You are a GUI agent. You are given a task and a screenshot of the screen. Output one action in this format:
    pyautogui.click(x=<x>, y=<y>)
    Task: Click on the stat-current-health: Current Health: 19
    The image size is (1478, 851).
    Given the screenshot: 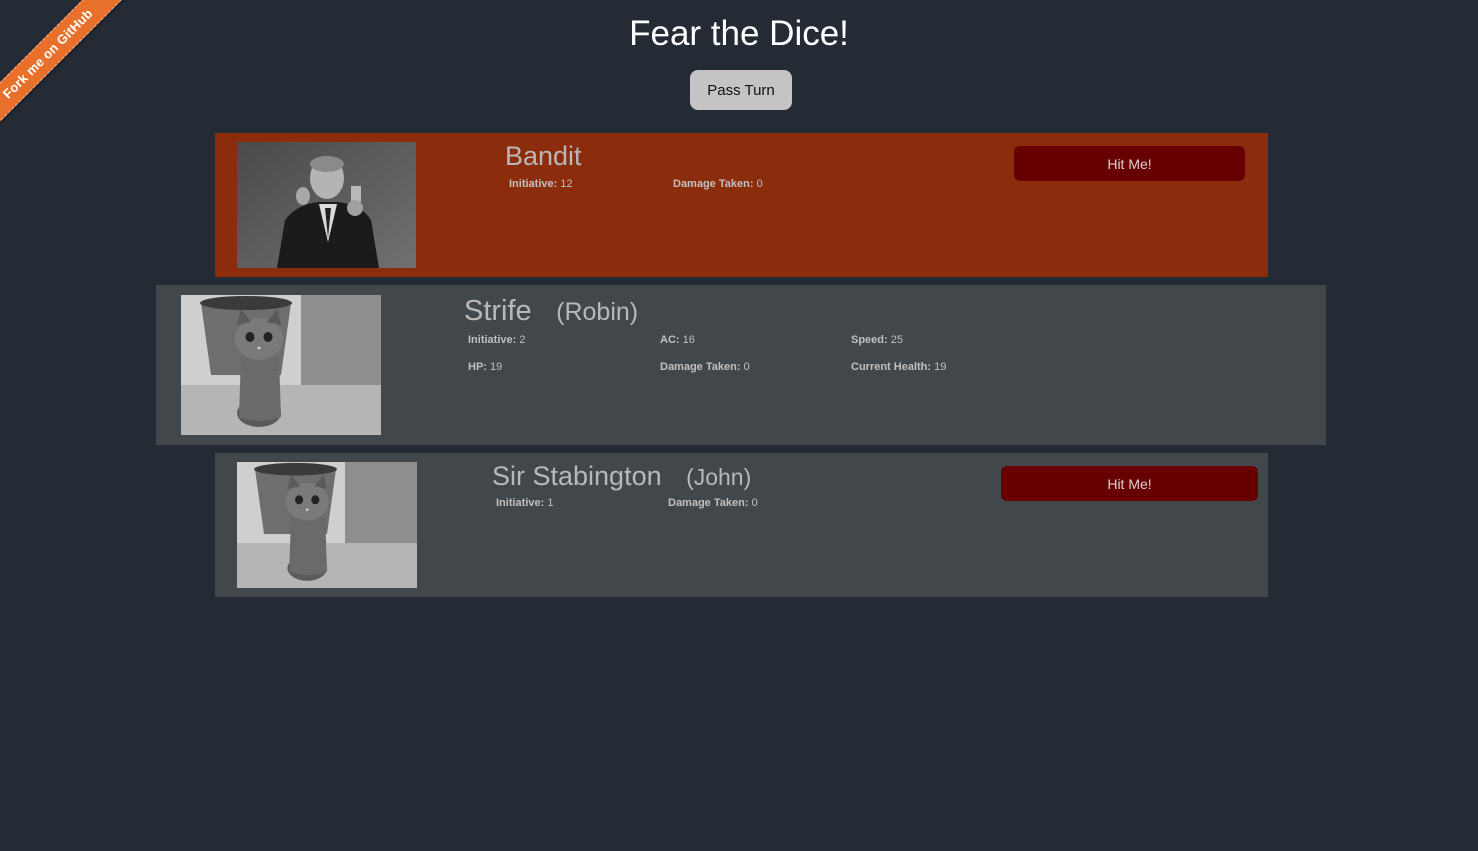 What is the action you would take?
    pyautogui.click(x=898, y=367)
    